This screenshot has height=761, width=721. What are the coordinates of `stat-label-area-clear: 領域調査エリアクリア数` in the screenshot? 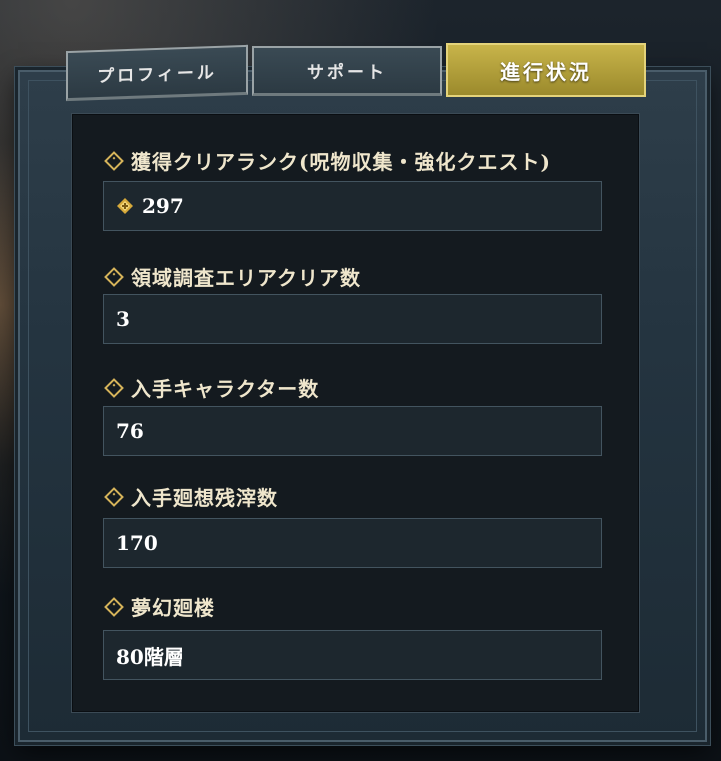 It's located at (232, 276).